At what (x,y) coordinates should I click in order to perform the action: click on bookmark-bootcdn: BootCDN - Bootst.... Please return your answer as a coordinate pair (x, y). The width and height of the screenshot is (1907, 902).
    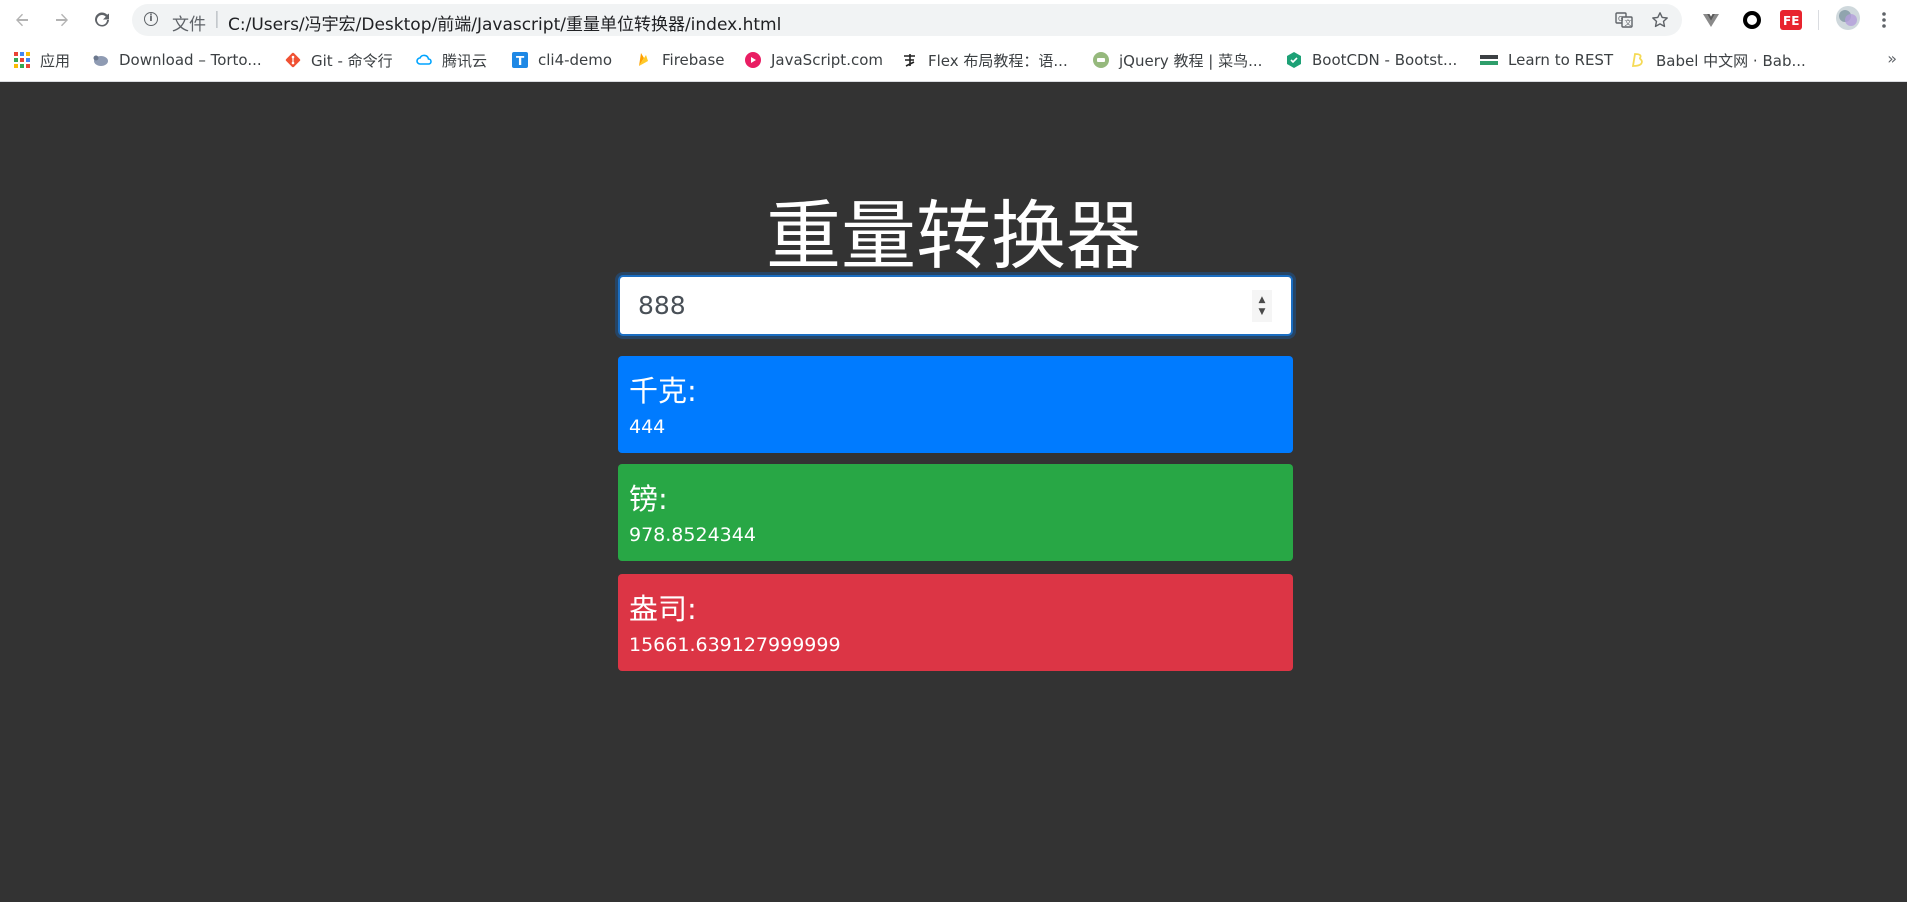
    Looking at the image, I should click on (1371, 60).